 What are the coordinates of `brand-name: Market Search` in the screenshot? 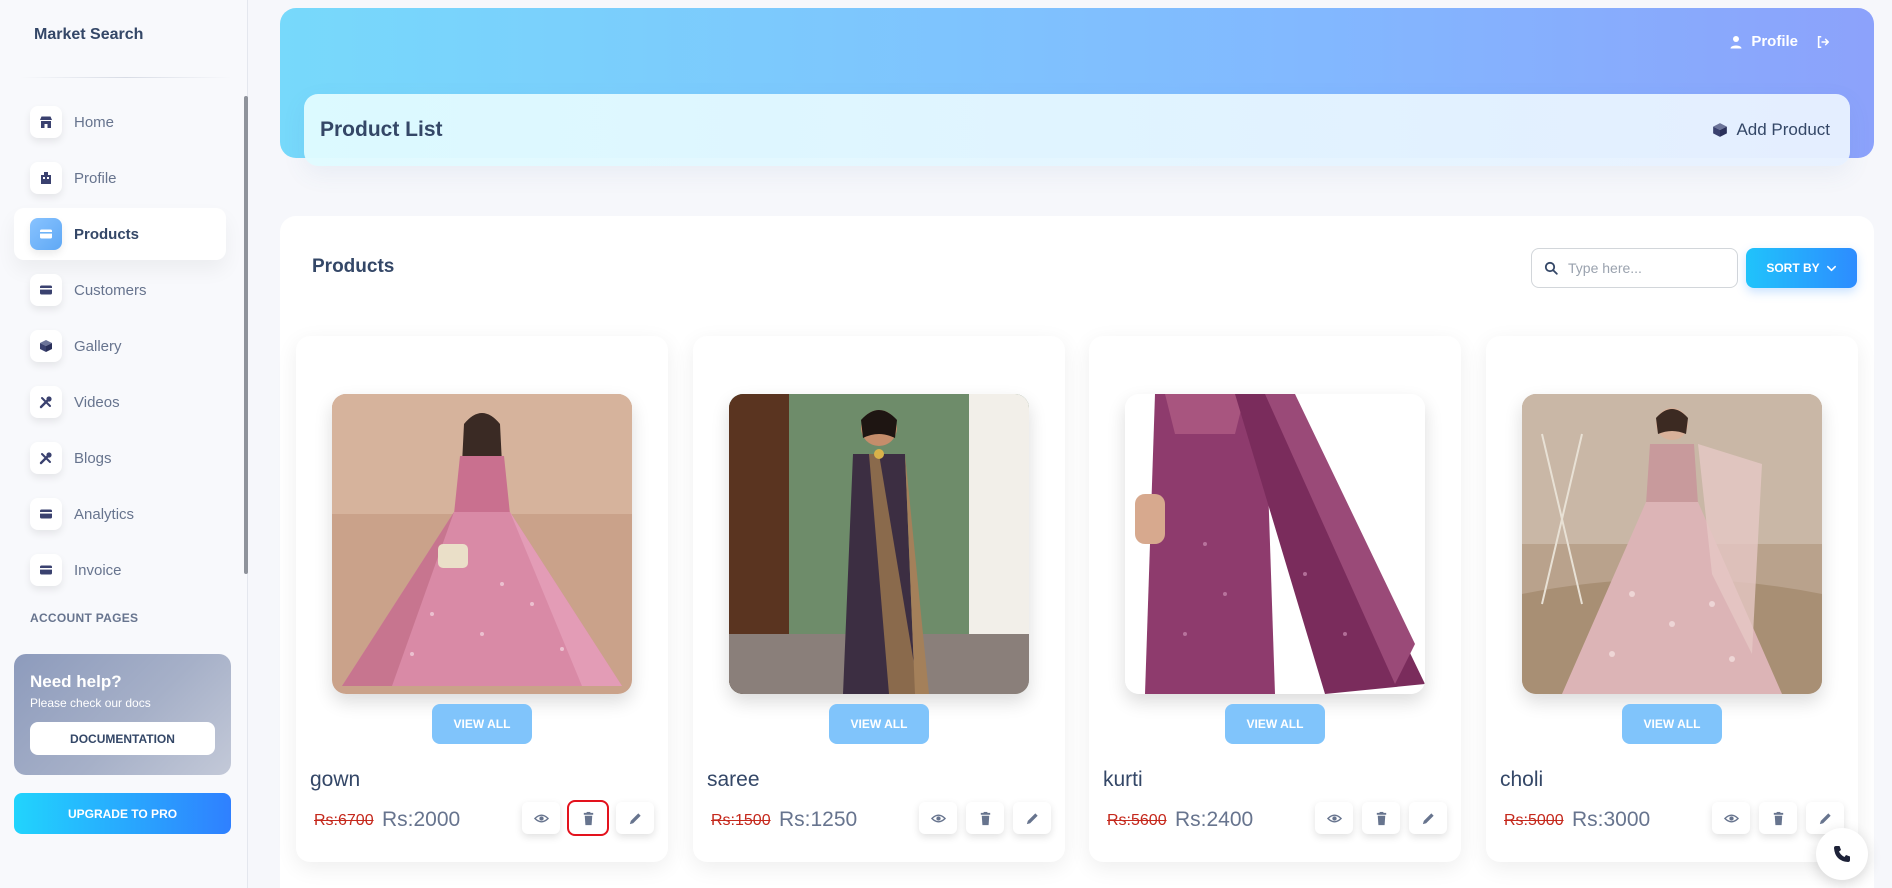 It's located at (88, 35).